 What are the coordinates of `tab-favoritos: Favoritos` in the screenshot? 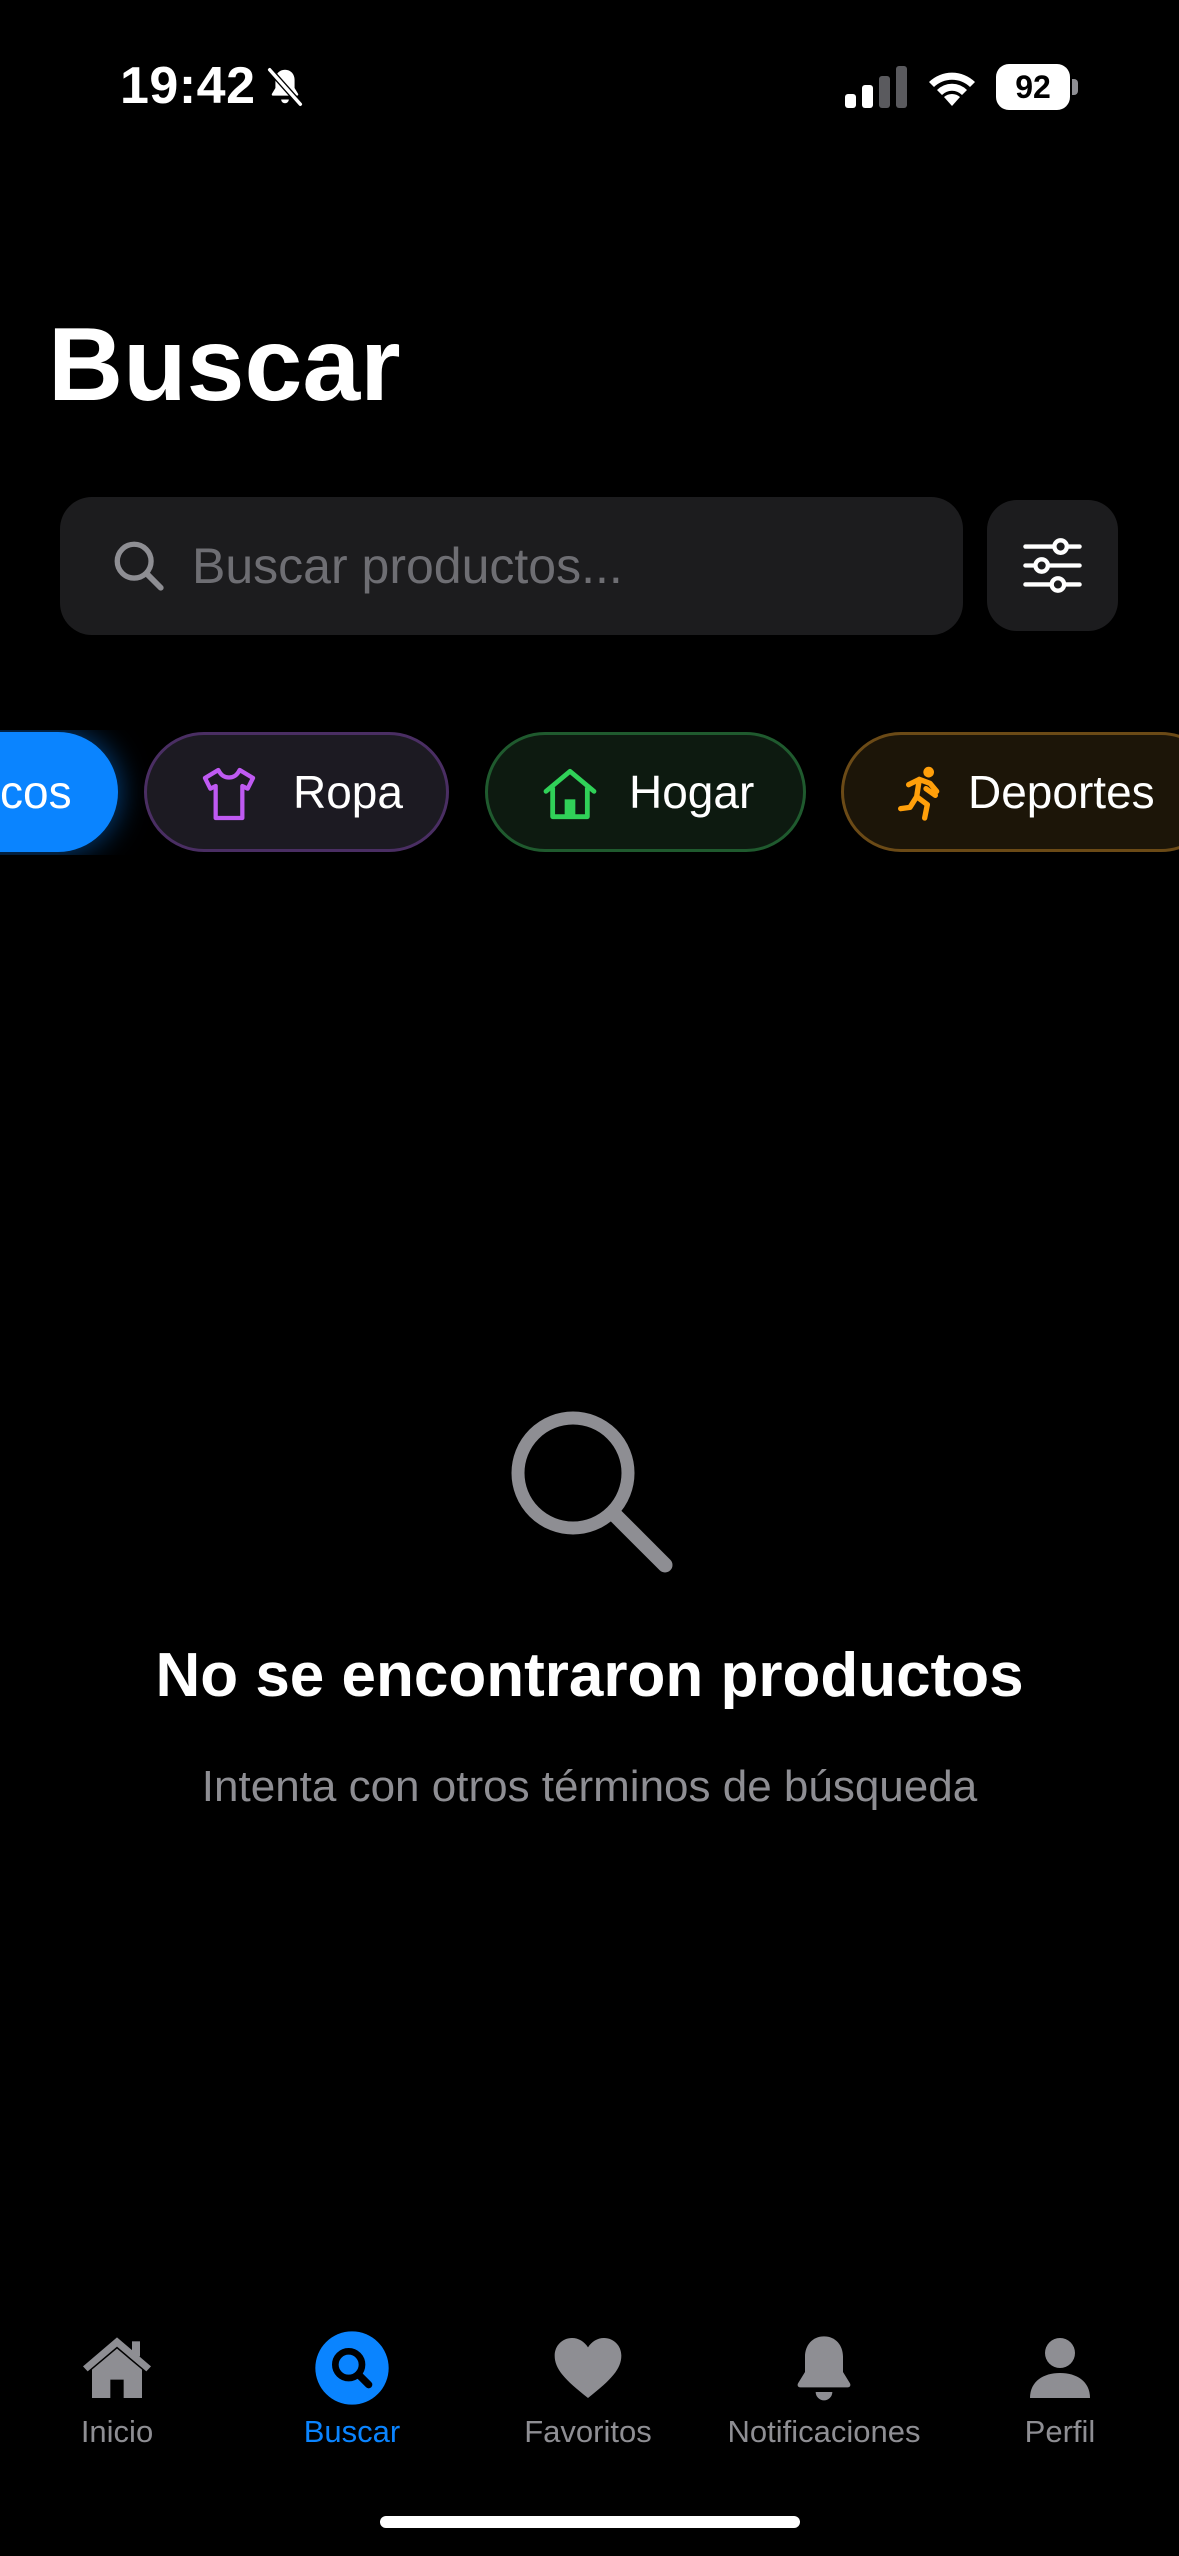 It's located at (588, 2403).